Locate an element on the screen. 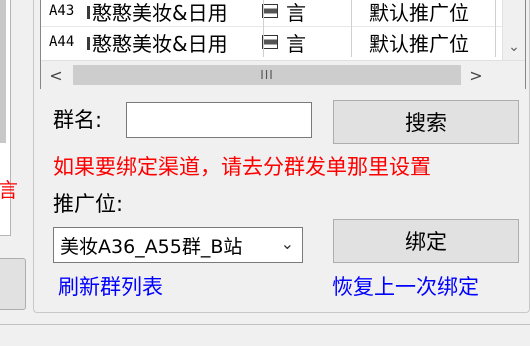 This screenshot has width=530, height=346. chevron-left-icon: < is located at coordinates (56, 75).